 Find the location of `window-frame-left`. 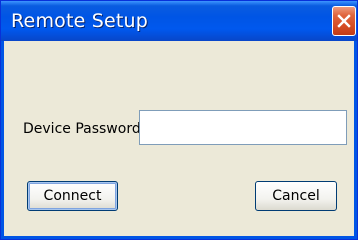

window-frame-left is located at coordinates (2, 140).